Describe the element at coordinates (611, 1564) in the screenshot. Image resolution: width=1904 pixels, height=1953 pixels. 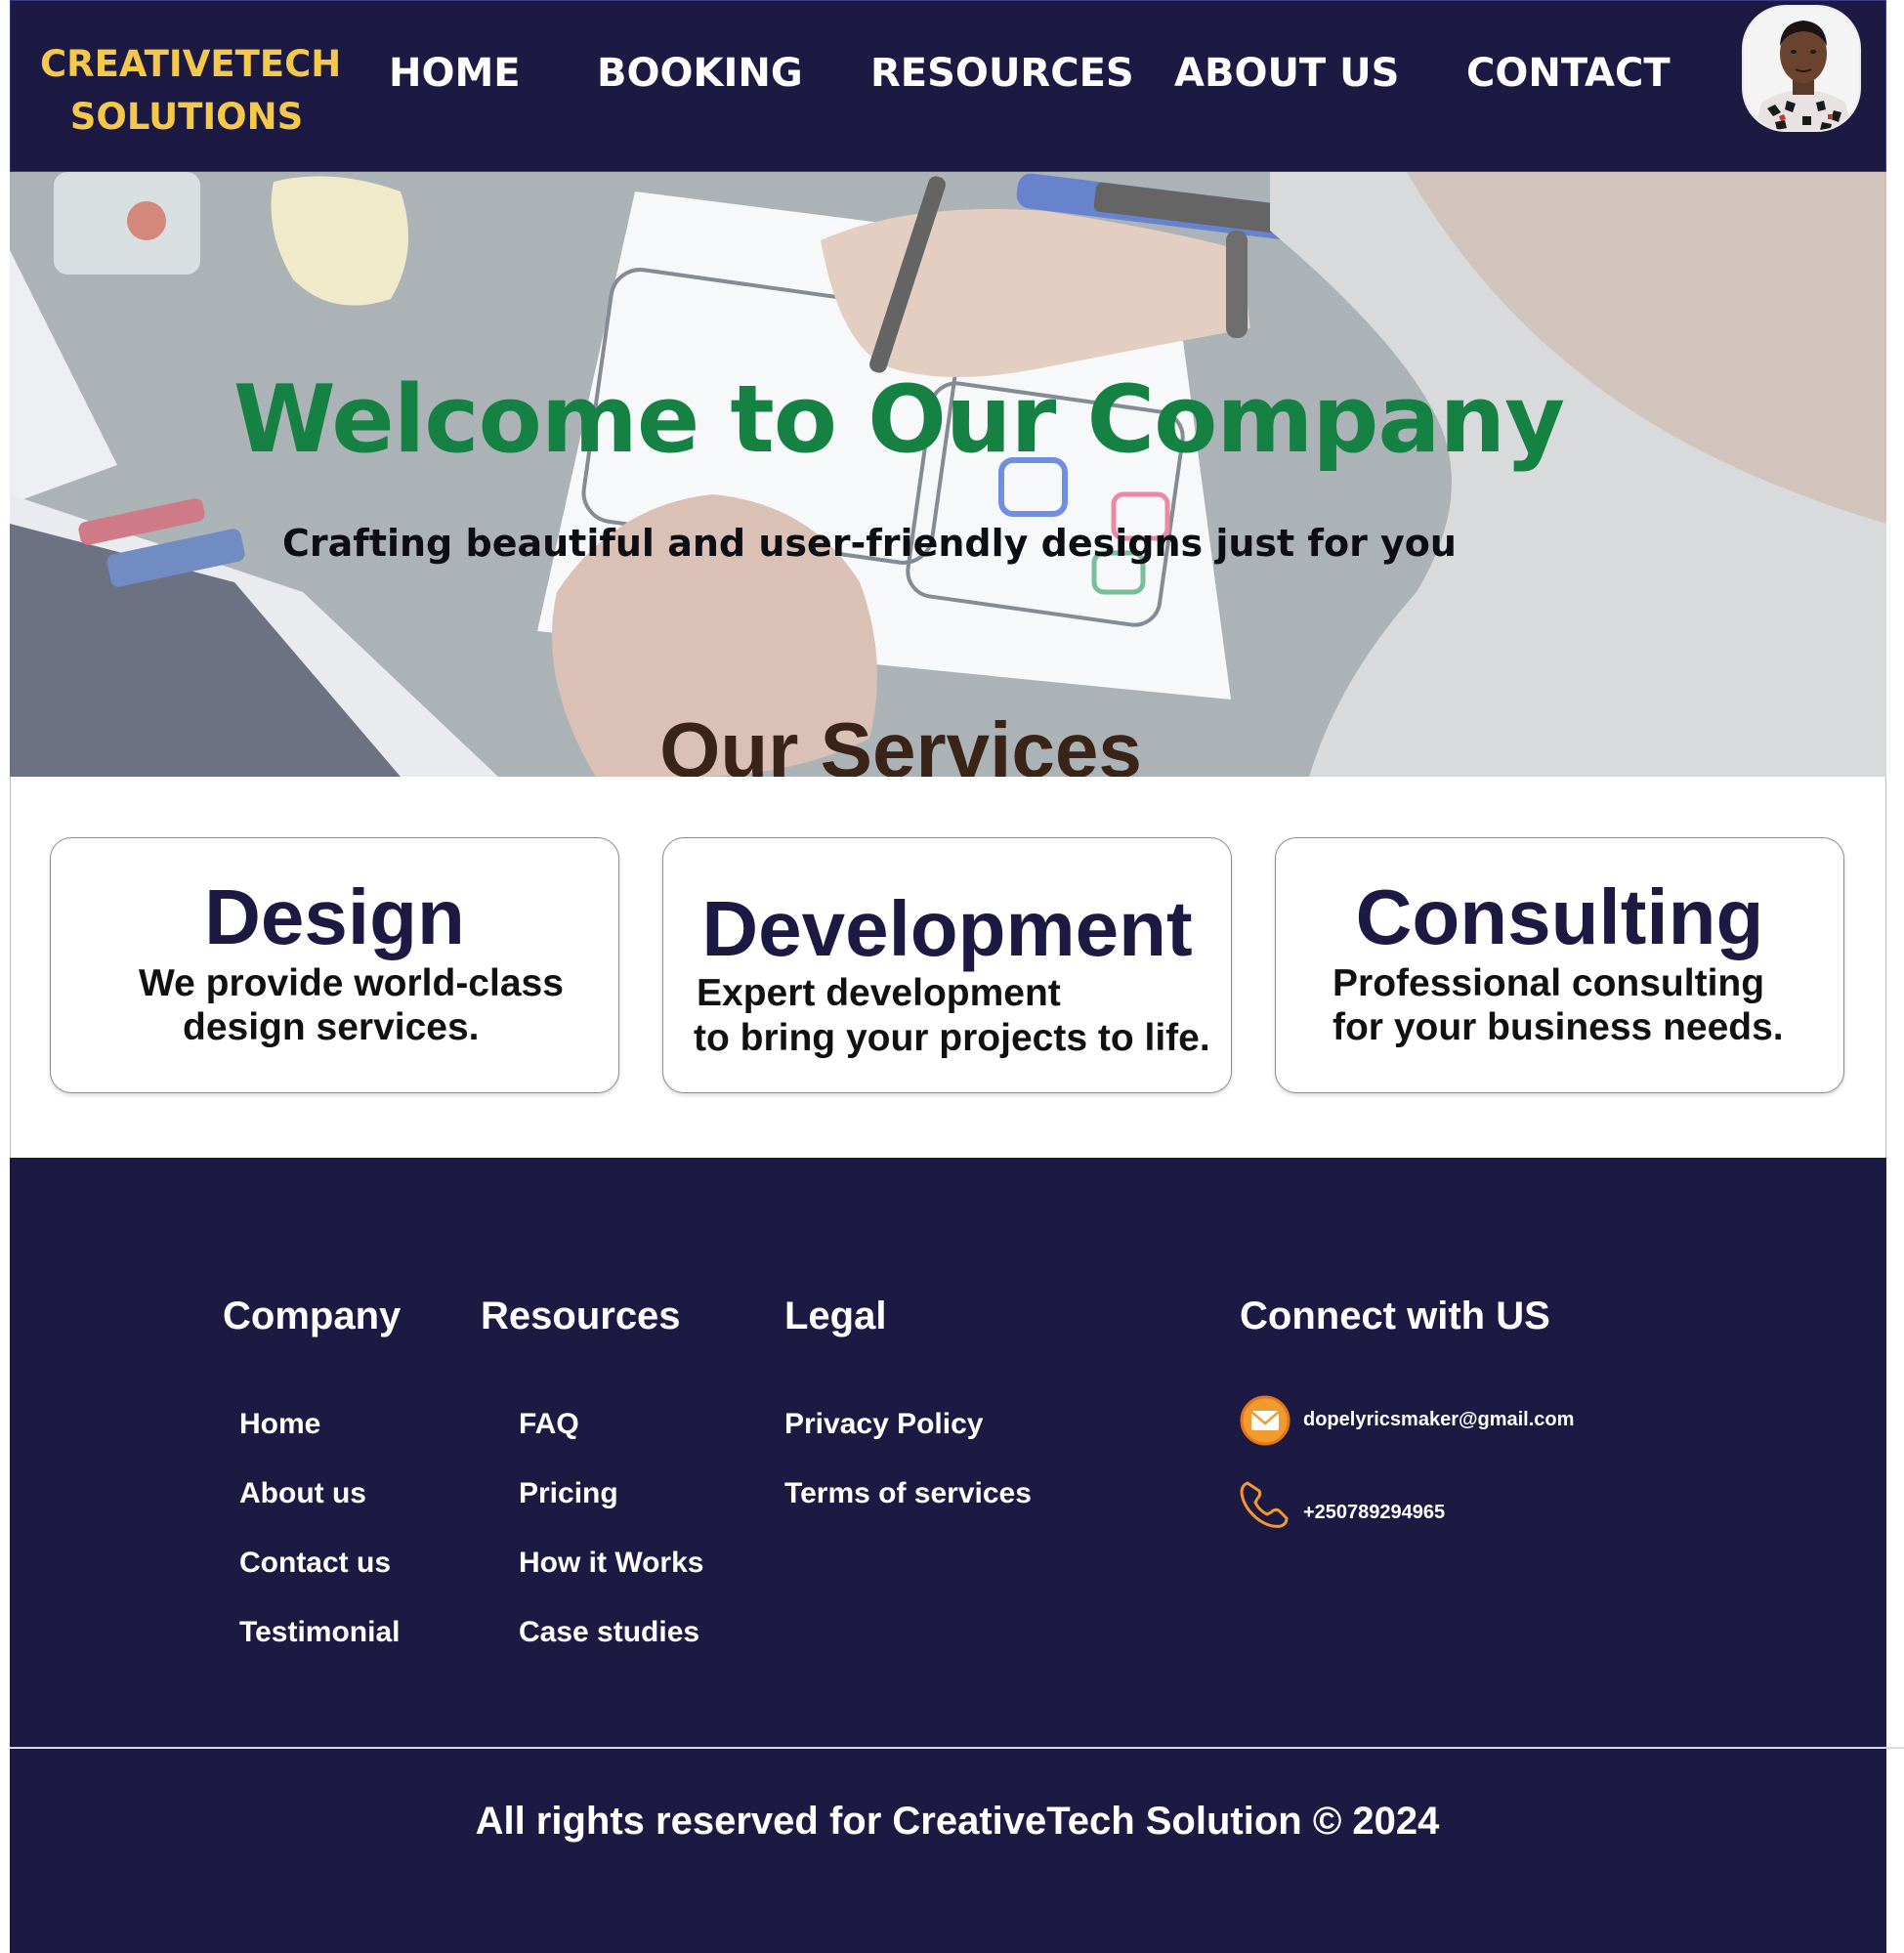
I see `footer-link-how-it-works: How it Works` at that location.